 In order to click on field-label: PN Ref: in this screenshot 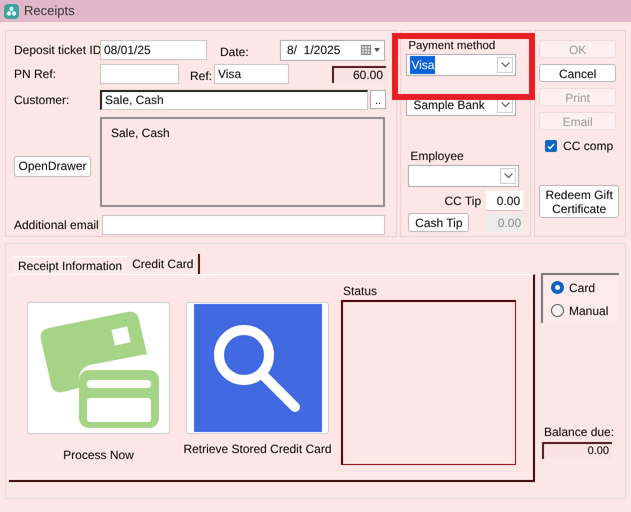, I will do `click(36, 74)`.